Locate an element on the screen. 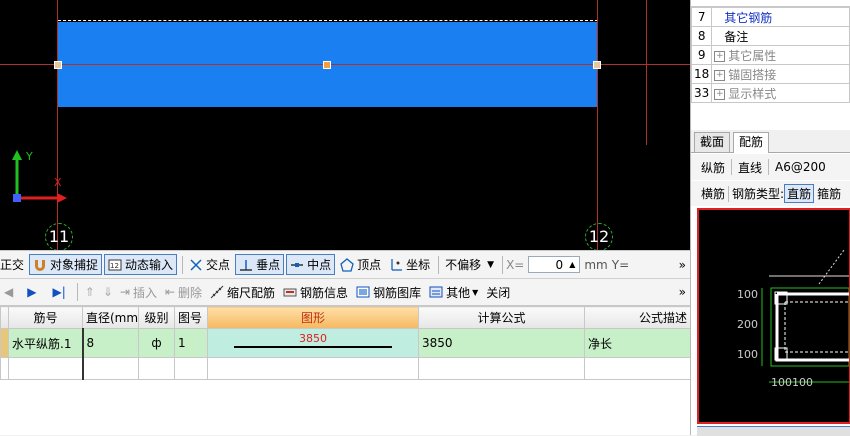 The image size is (850, 436). ucs-y-label: Y is located at coordinates (29, 156).